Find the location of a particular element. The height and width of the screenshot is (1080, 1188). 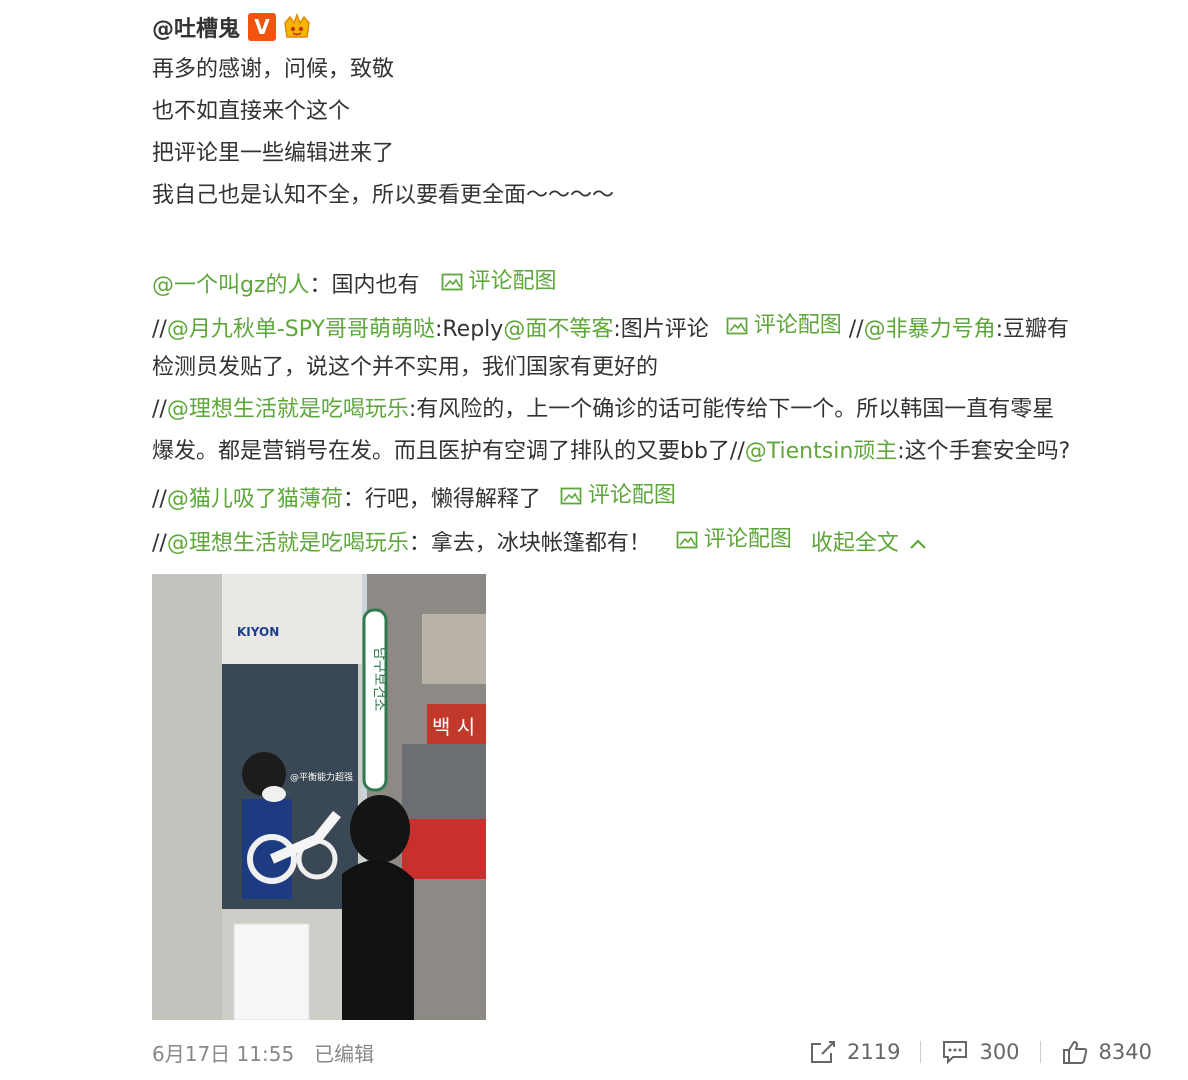

post-author-row: @吐槽鬼 V is located at coordinates (232, 27).